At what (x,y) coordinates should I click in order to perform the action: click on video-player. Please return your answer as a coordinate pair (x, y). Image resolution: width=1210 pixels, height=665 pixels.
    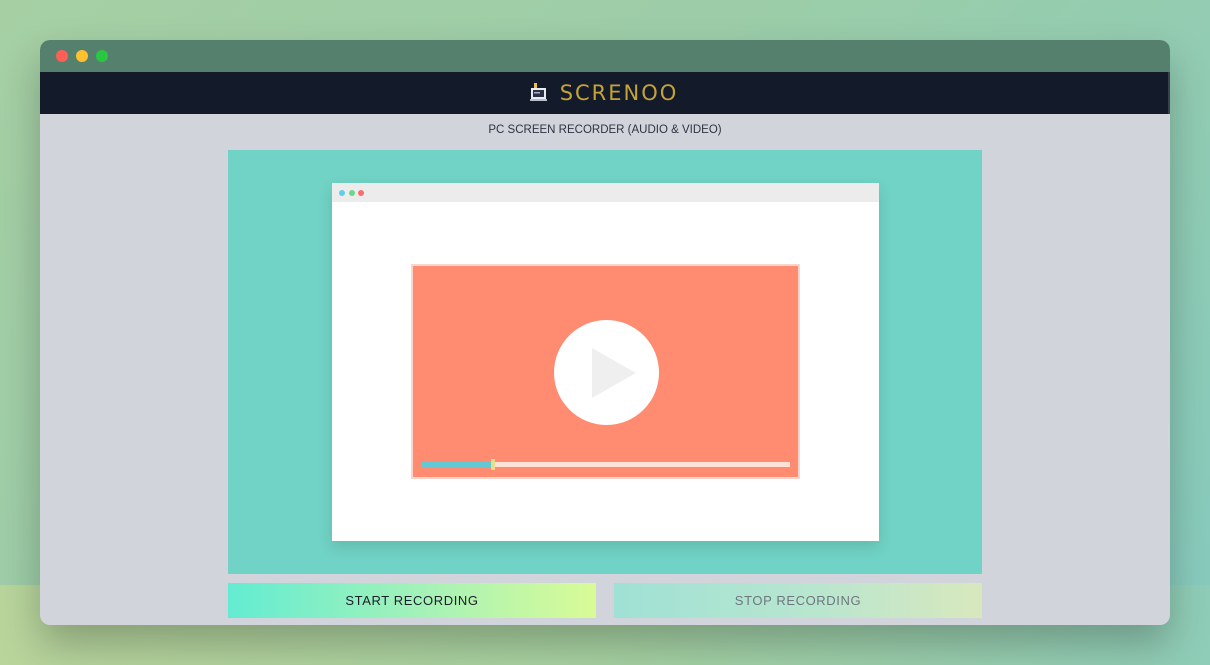
    Looking at the image, I should click on (605, 371).